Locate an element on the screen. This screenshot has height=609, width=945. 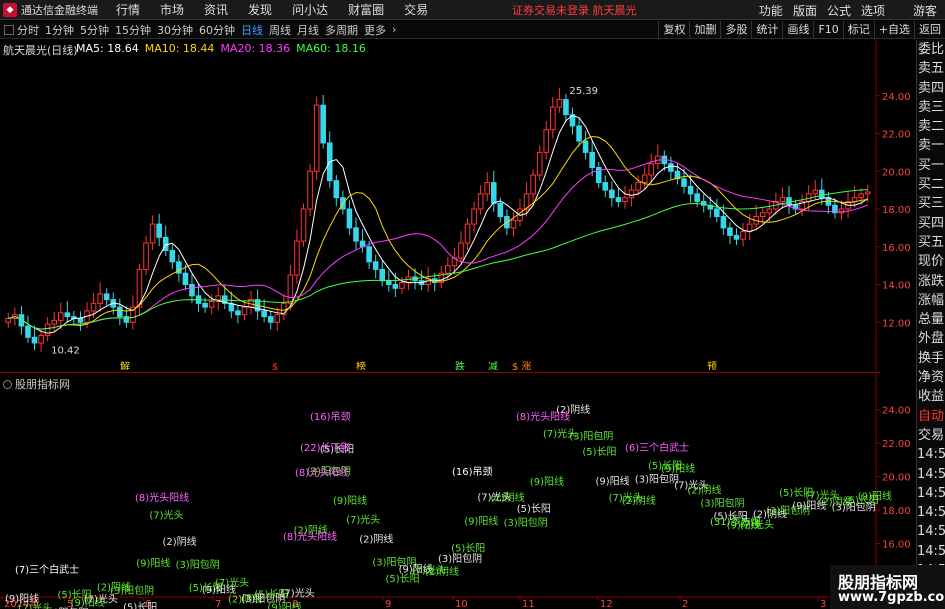
f10-button: F10 is located at coordinates (827, 30).